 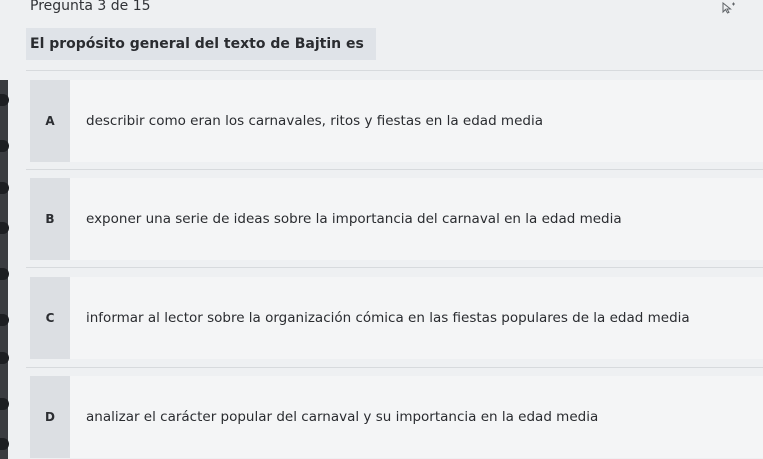 I want to click on question-progress: Pregunta 3 de 15, so click(x=90, y=7).